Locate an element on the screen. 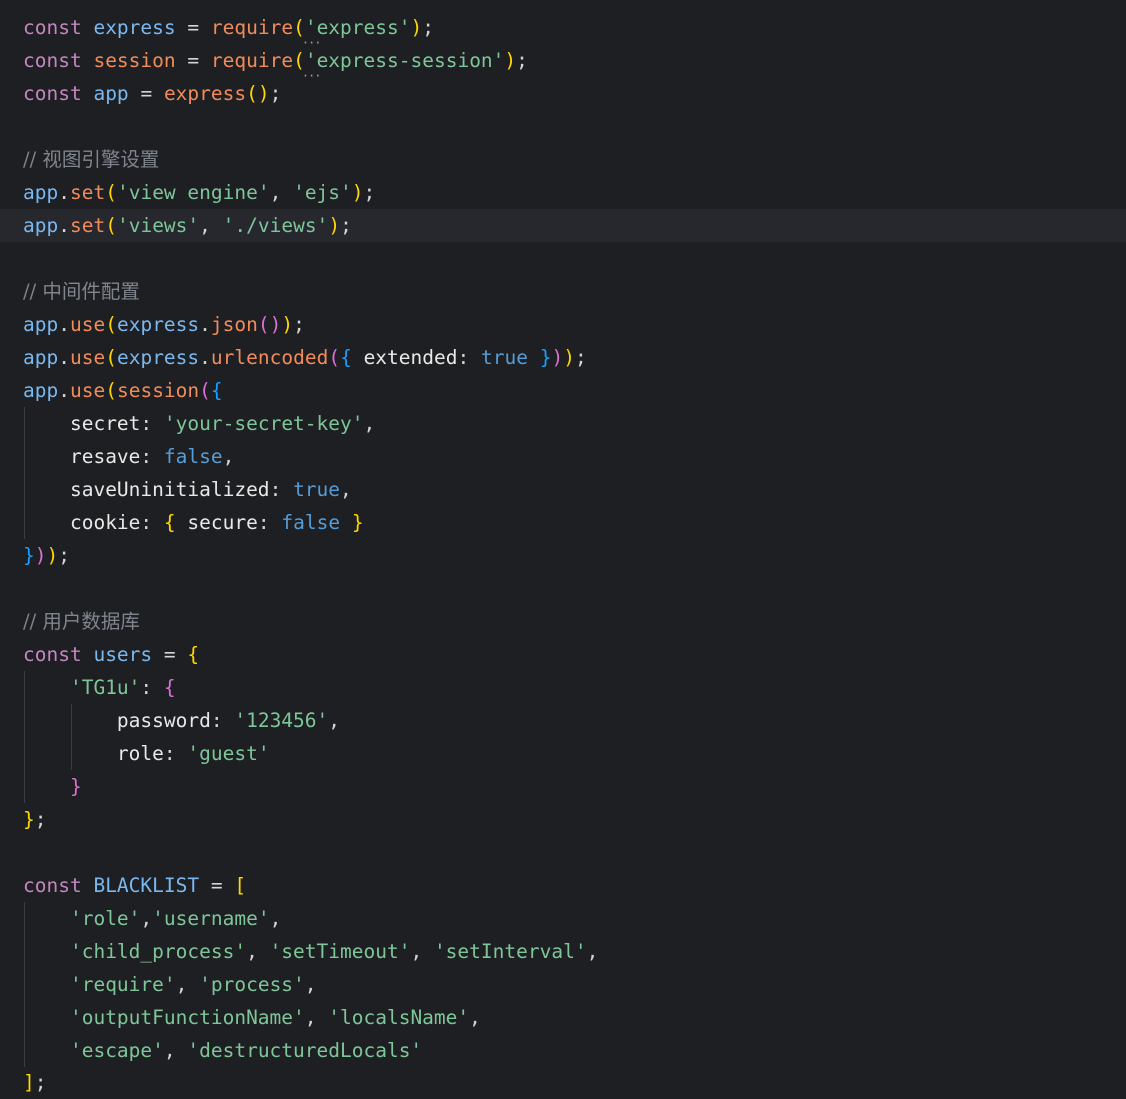 This screenshot has height=1099, width=1126. code-line-20: const users = { is located at coordinates (563, 654).